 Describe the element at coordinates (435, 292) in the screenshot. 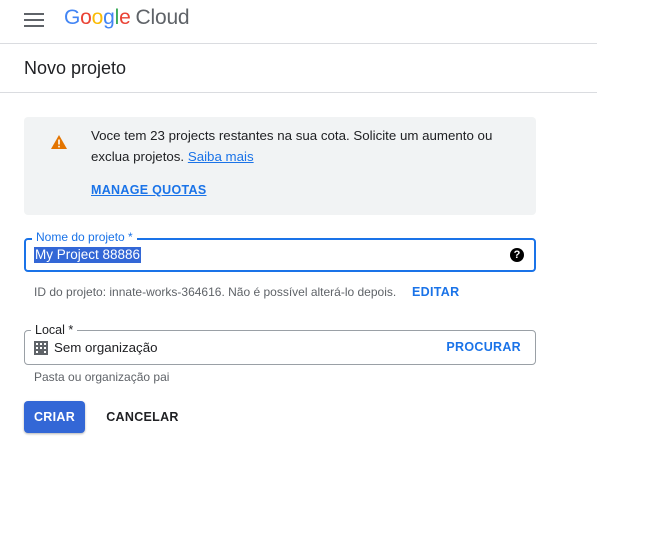

I see `edit-project-id-button: EDITAR` at that location.